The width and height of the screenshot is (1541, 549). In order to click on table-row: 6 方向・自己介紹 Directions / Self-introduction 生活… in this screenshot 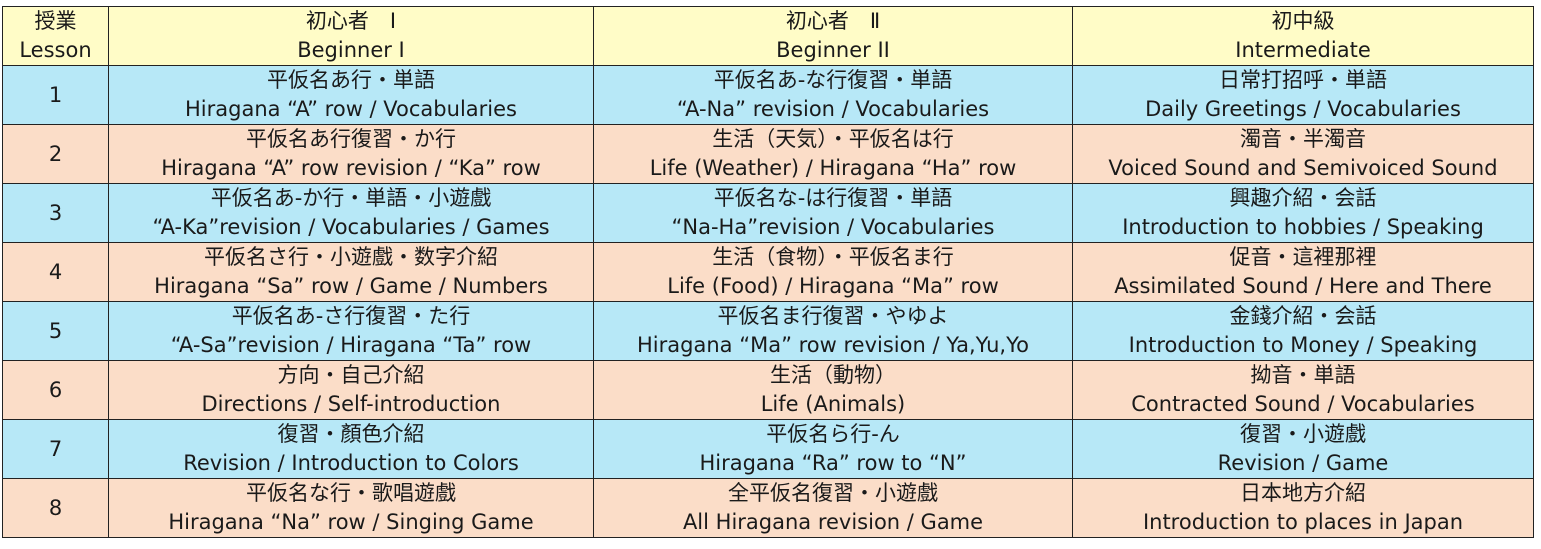, I will do `click(768, 390)`.